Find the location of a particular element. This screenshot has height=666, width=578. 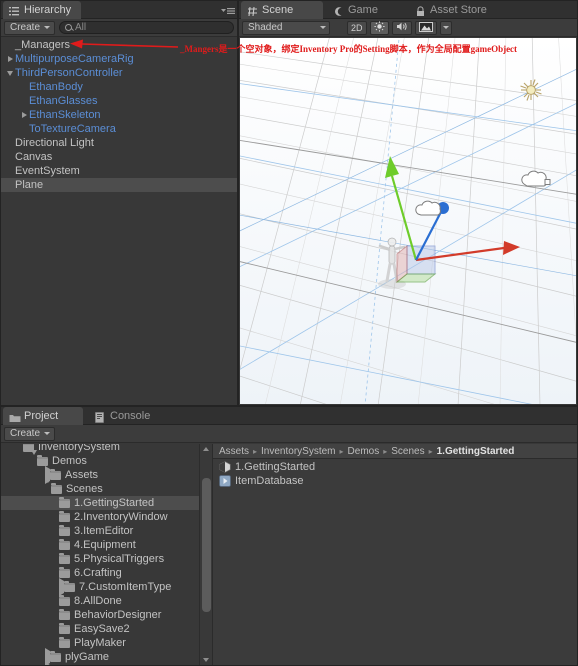

hierarchy-create-button: Create is located at coordinates (30, 27).